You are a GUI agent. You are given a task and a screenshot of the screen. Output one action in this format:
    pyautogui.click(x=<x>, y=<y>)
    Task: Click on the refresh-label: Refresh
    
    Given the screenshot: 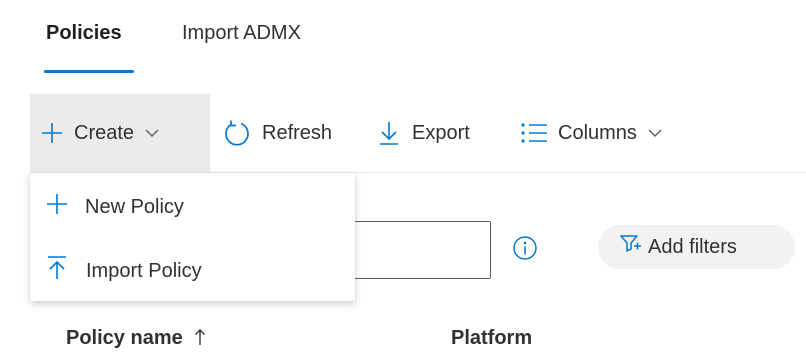 What is the action you would take?
    pyautogui.click(x=297, y=132)
    